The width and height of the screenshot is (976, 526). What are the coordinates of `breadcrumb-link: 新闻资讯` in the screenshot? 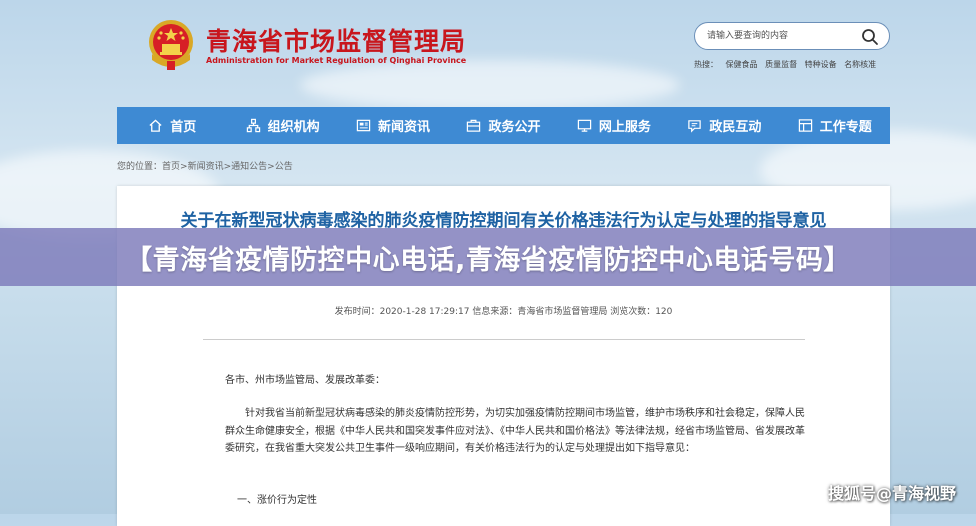 It's located at (206, 167).